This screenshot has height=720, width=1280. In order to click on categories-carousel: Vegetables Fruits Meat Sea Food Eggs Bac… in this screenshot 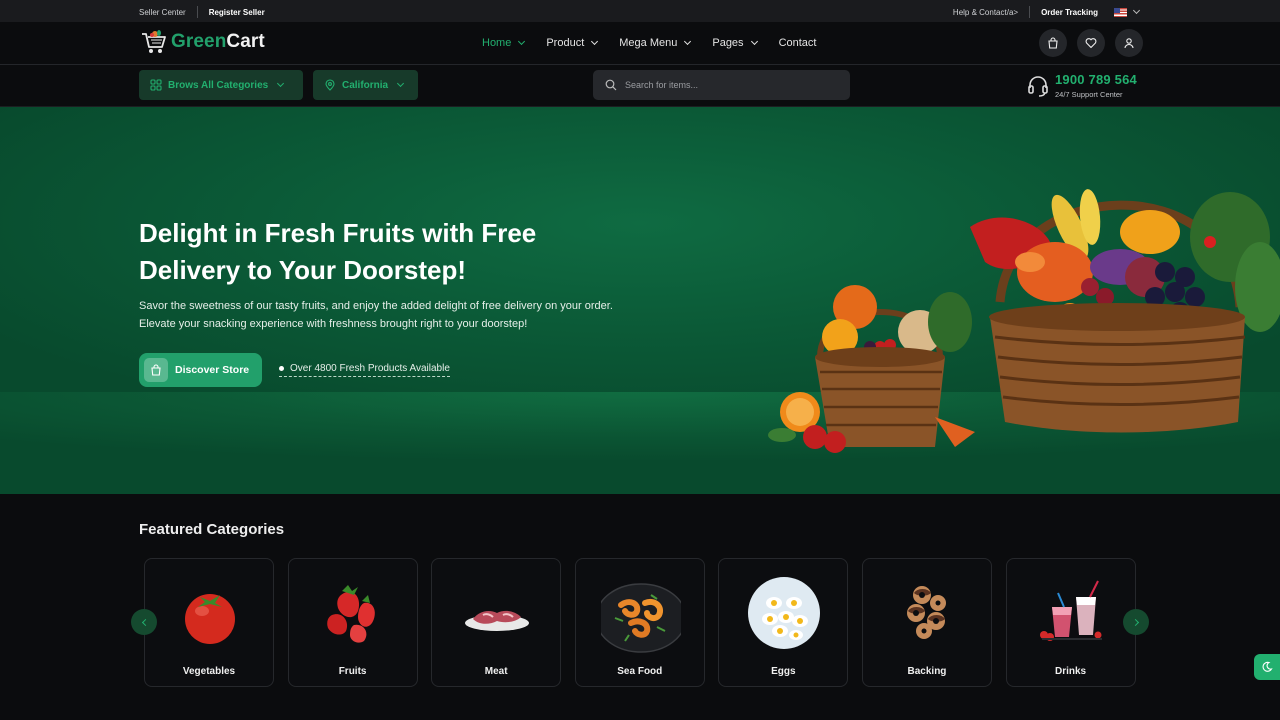, I will do `click(646, 622)`.